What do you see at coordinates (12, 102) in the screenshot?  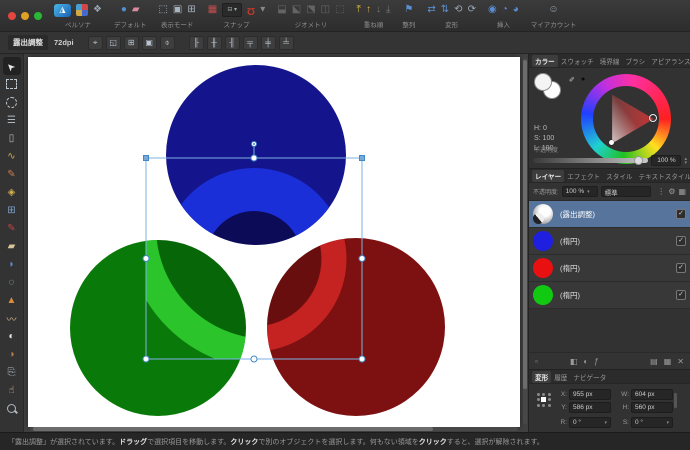 I see `marquee-ellipse-tool` at bounding box center [12, 102].